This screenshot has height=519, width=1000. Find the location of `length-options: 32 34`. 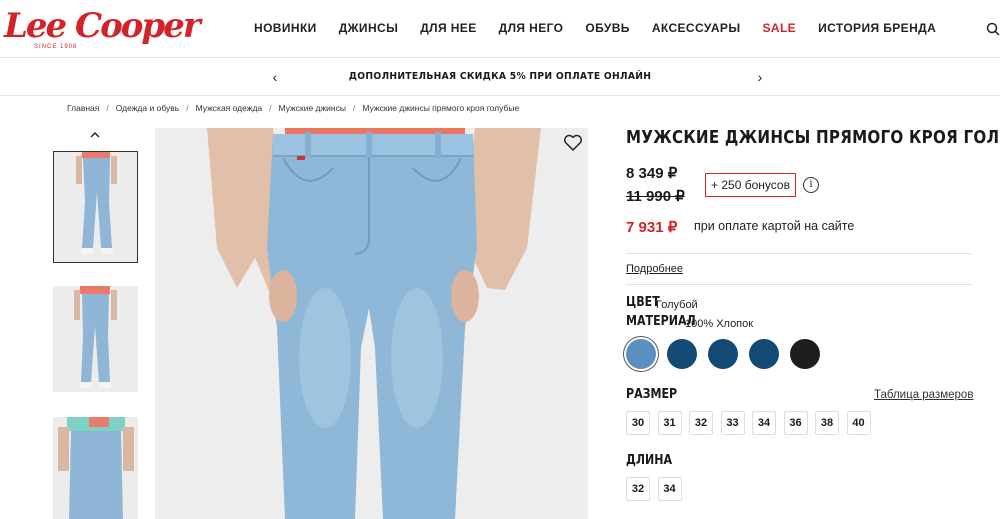

length-options: 32 34 is located at coordinates (657, 489).